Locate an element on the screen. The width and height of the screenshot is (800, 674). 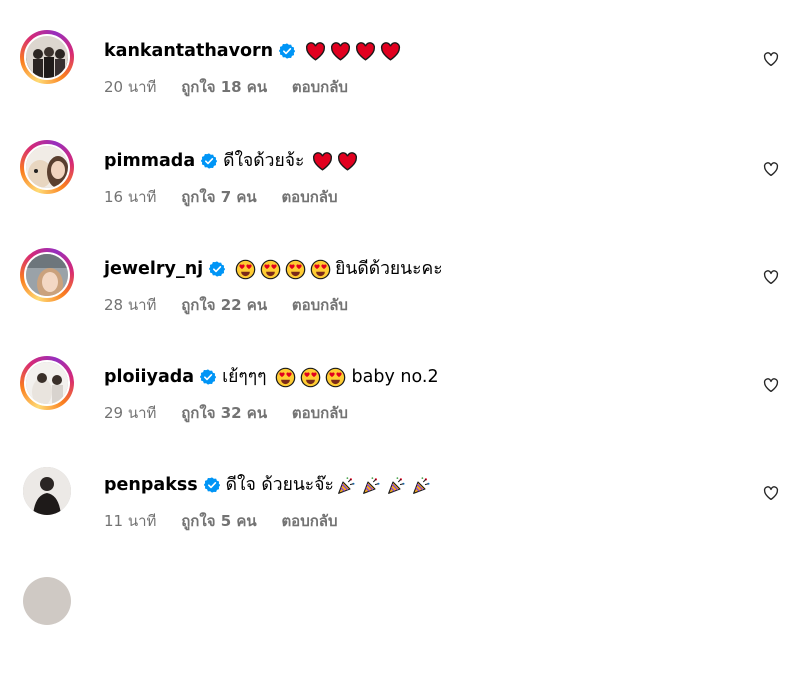
comment-text: ดีใจ ด้วยนะจ๊ะ is located at coordinates (279, 485).